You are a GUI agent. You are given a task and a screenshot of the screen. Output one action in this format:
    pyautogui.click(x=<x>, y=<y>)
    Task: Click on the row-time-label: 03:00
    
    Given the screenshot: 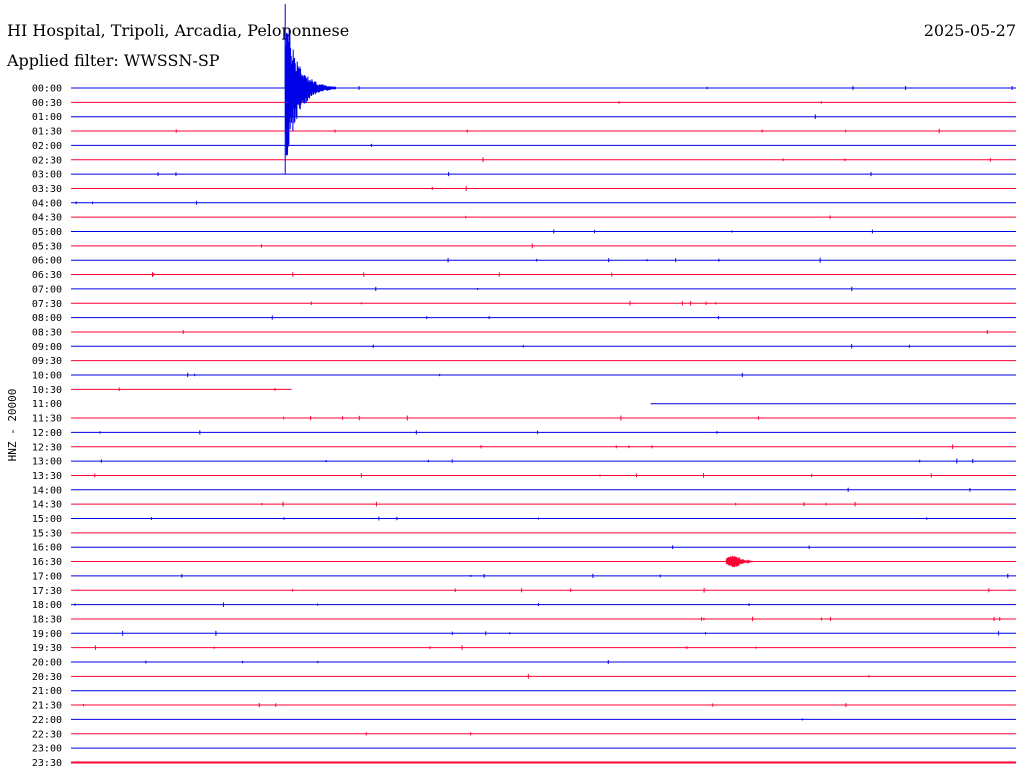 What is the action you would take?
    pyautogui.click(x=47, y=175)
    